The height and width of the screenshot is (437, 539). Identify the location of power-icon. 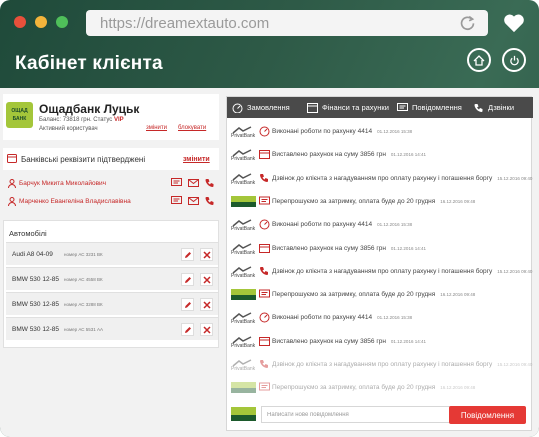
(514, 60).